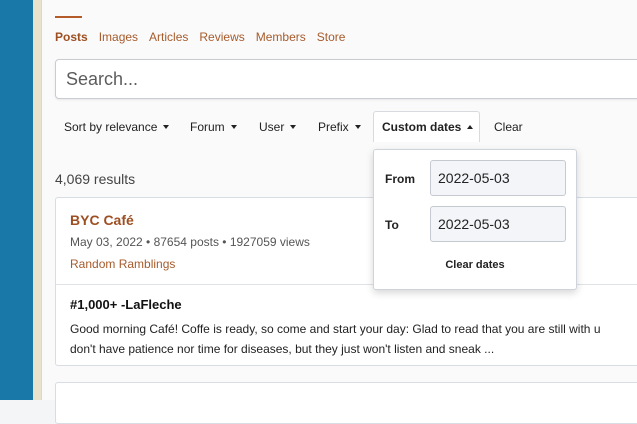  Describe the element at coordinates (68, 17) in the screenshot. I see `active-tab-indicator` at that location.